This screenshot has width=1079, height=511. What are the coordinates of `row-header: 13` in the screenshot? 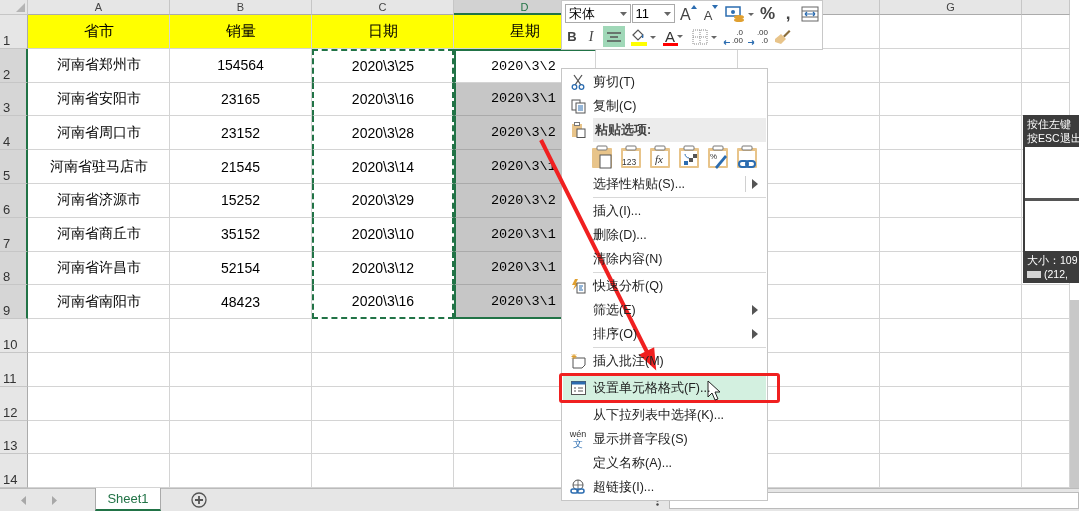 It's located at (14, 437).